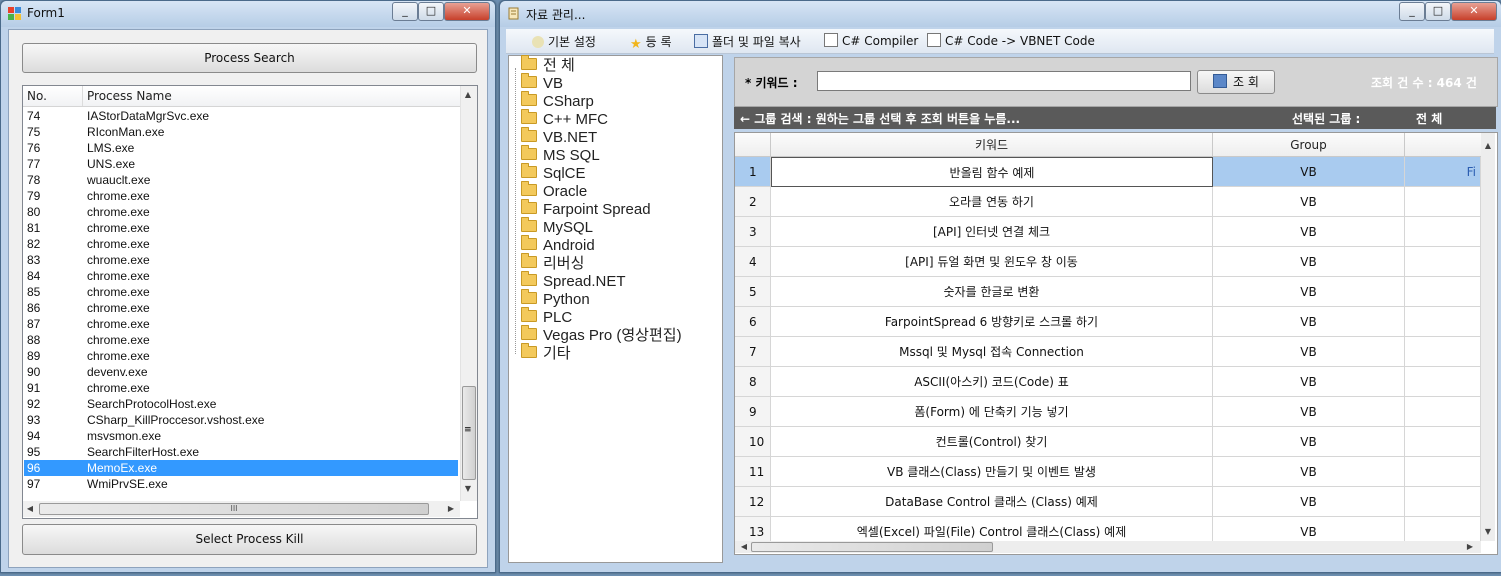 The height and width of the screenshot is (576, 1501). What do you see at coordinates (559, 137) in the screenshot?
I see `tree-item: VB.NET` at bounding box center [559, 137].